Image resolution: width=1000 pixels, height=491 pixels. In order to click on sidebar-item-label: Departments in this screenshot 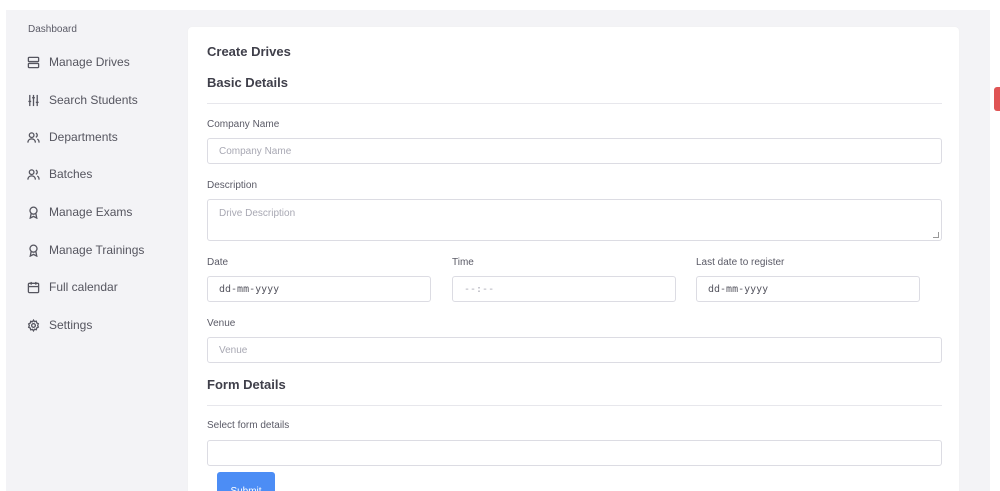, I will do `click(83, 137)`.